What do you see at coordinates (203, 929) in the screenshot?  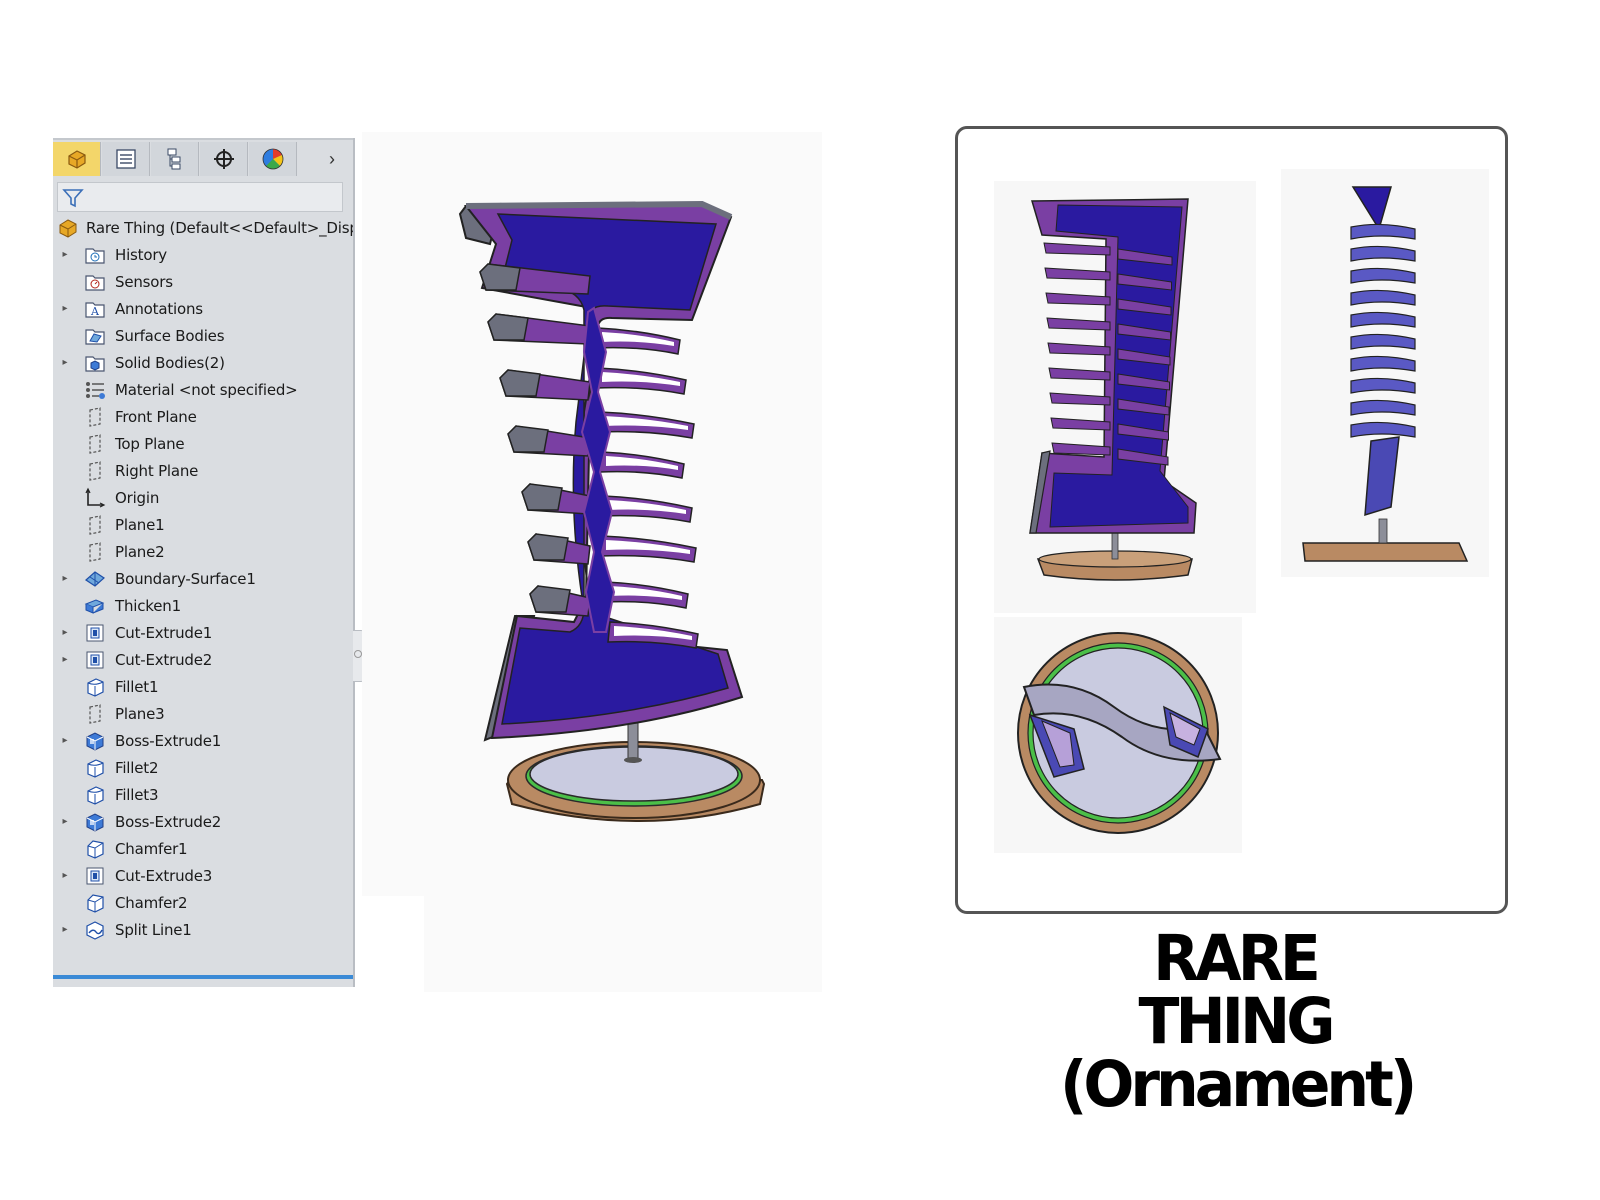 I see `tree-item-split-line1: ▸ Split Line1` at bounding box center [203, 929].